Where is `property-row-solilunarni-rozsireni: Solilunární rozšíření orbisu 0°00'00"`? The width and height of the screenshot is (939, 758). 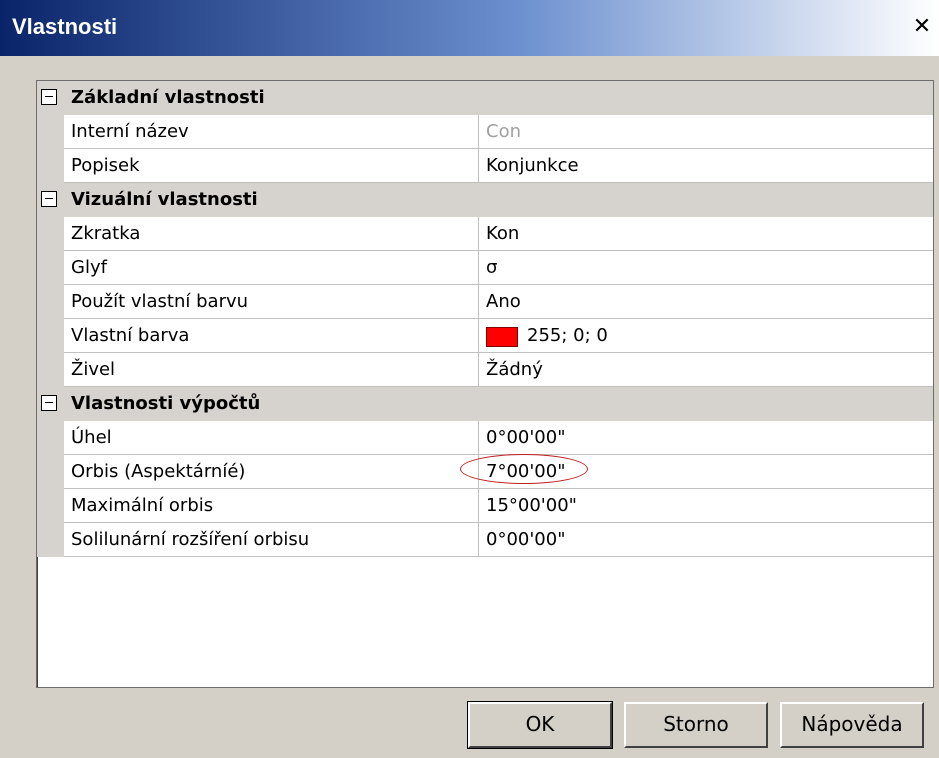 property-row-solilunarni-rozsireni: Solilunární rozšíření orbisu 0°00'00" is located at coordinates (485, 540).